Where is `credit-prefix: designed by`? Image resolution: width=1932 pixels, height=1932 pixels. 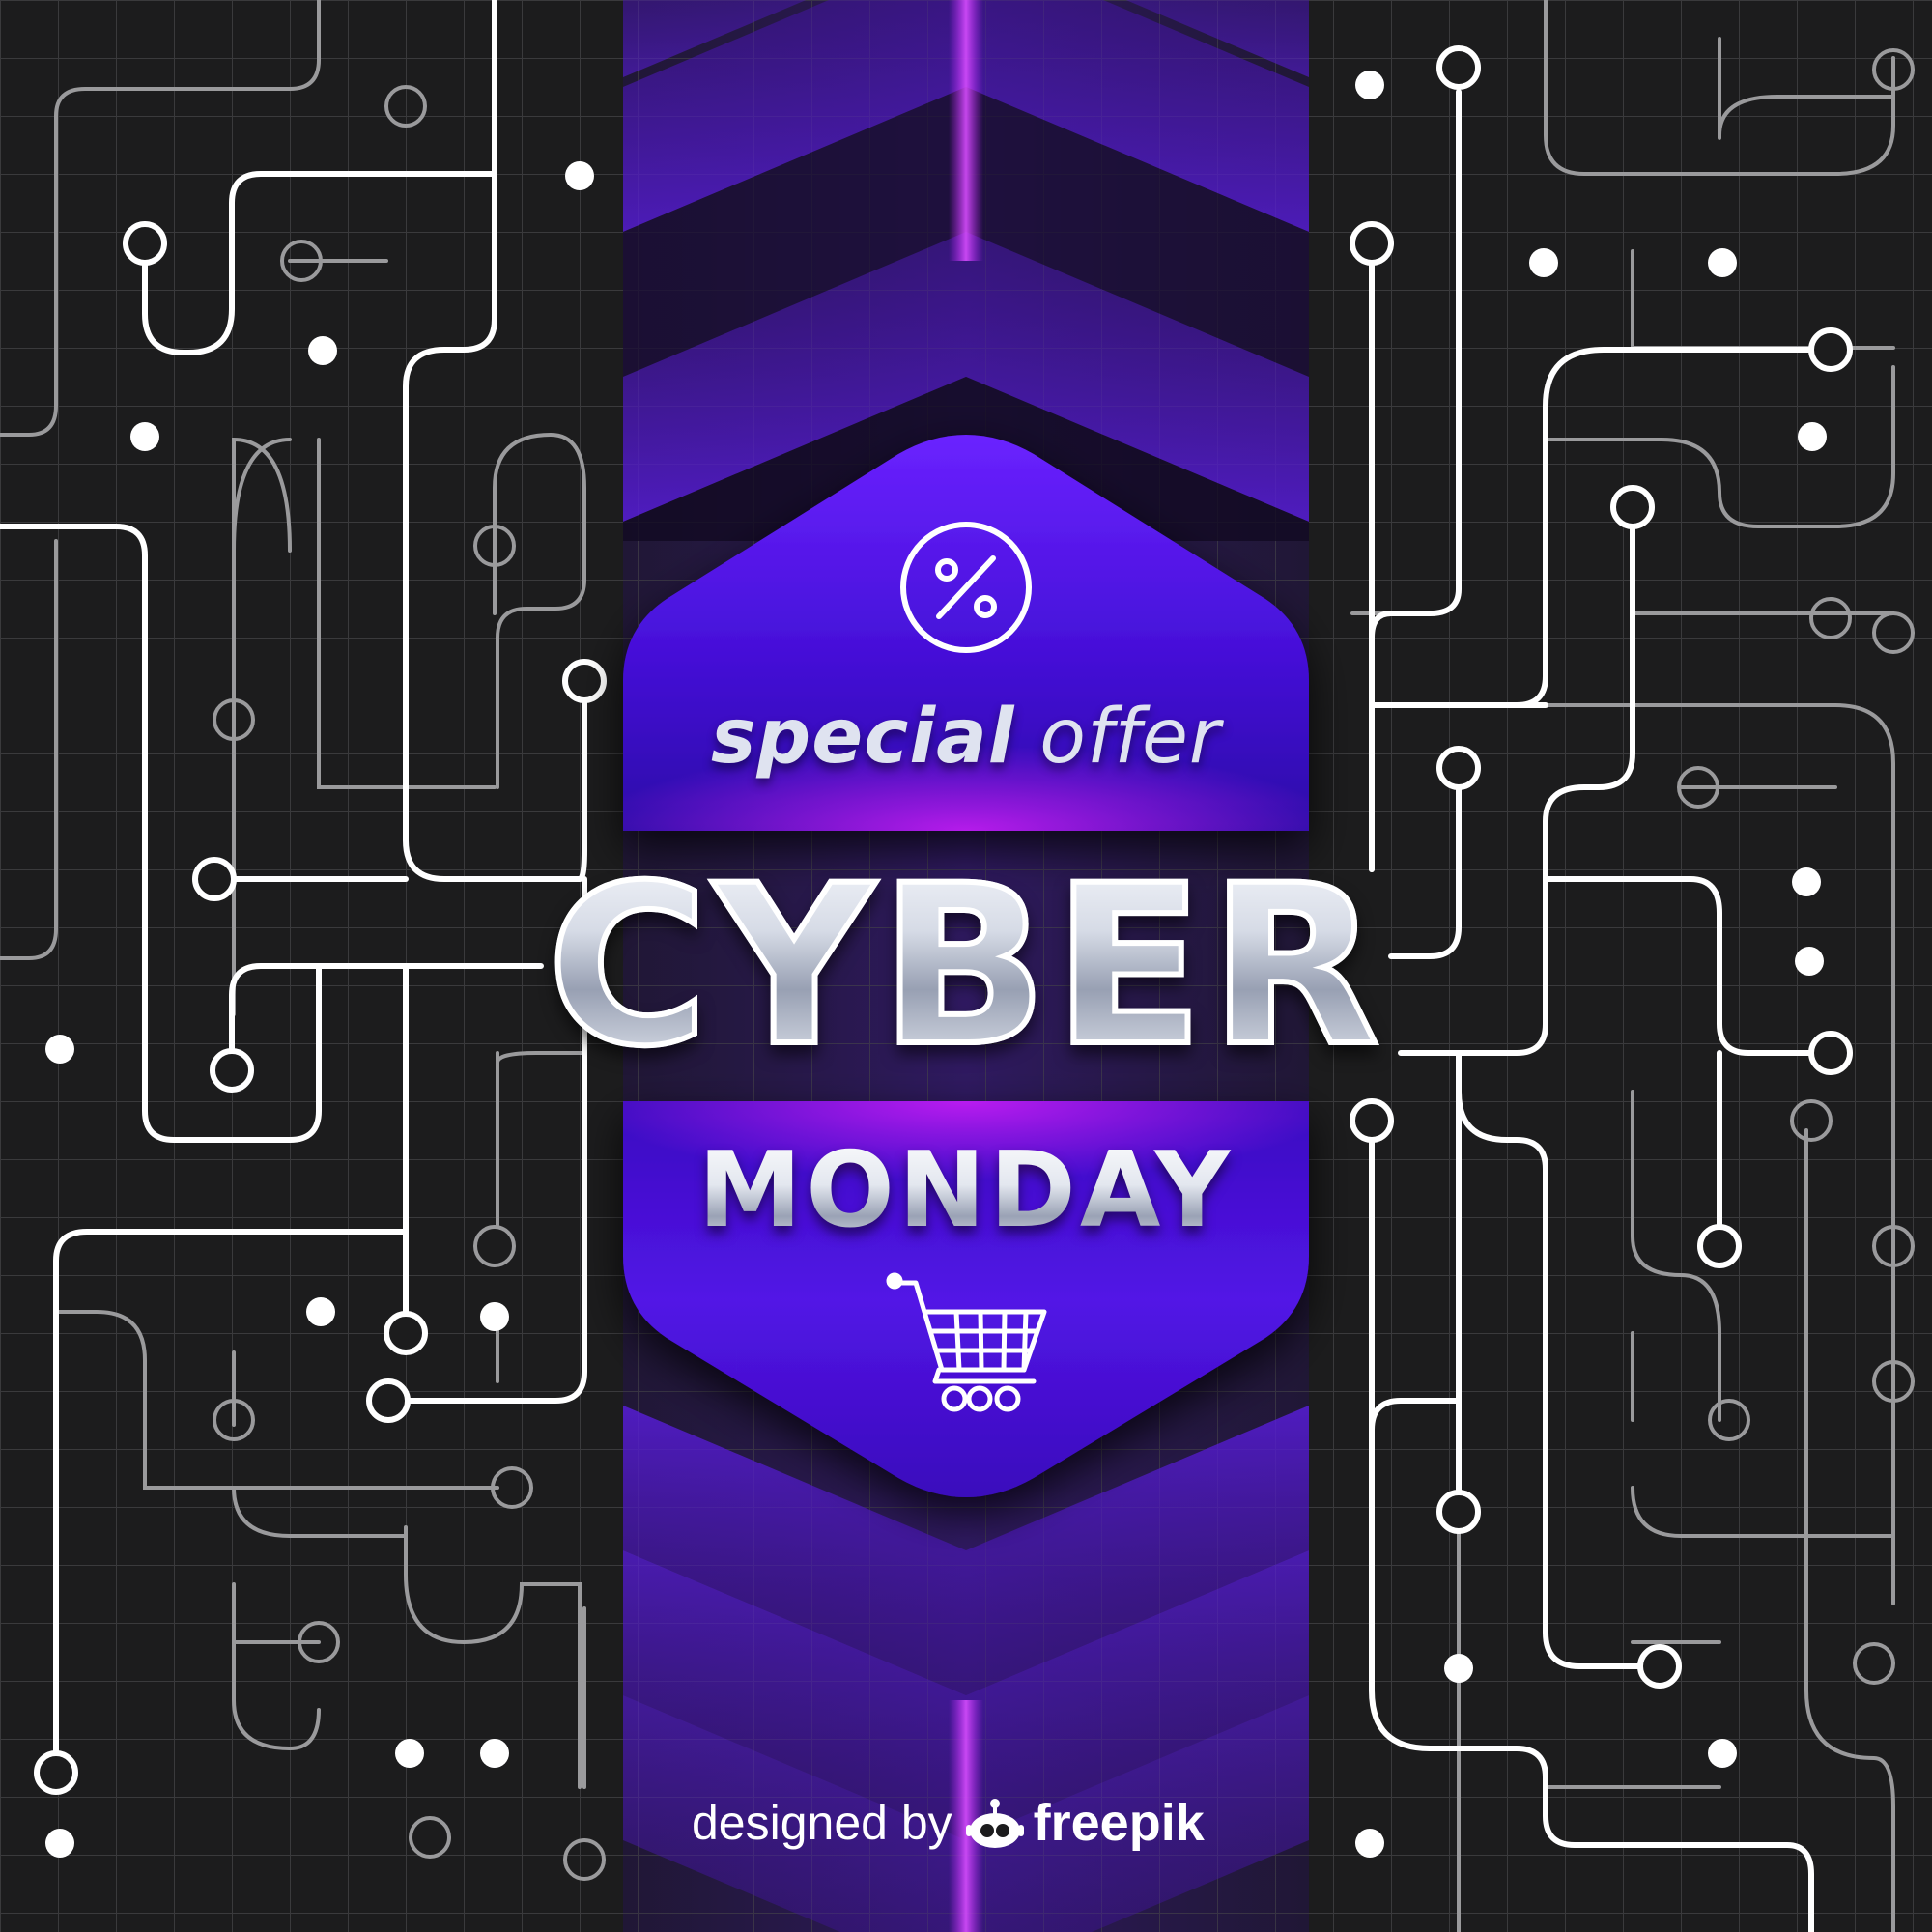 credit-prefix: designed by is located at coordinates (822, 1823).